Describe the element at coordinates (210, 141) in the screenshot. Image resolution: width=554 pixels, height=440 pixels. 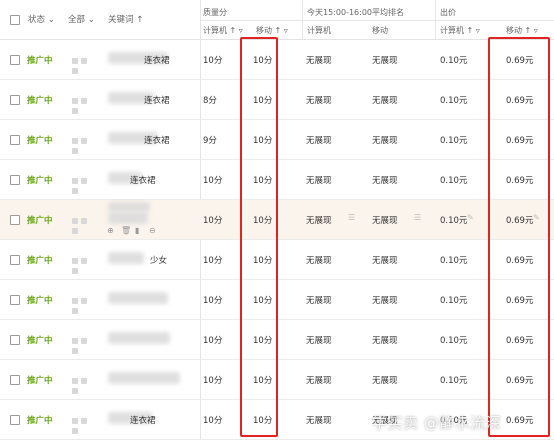
I see `quality-pc: 9分` at that location.